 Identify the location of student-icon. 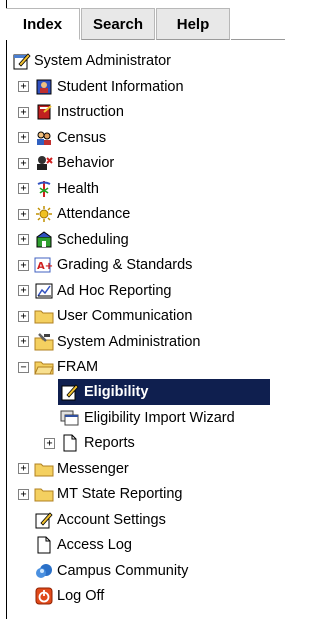
(44, 87).